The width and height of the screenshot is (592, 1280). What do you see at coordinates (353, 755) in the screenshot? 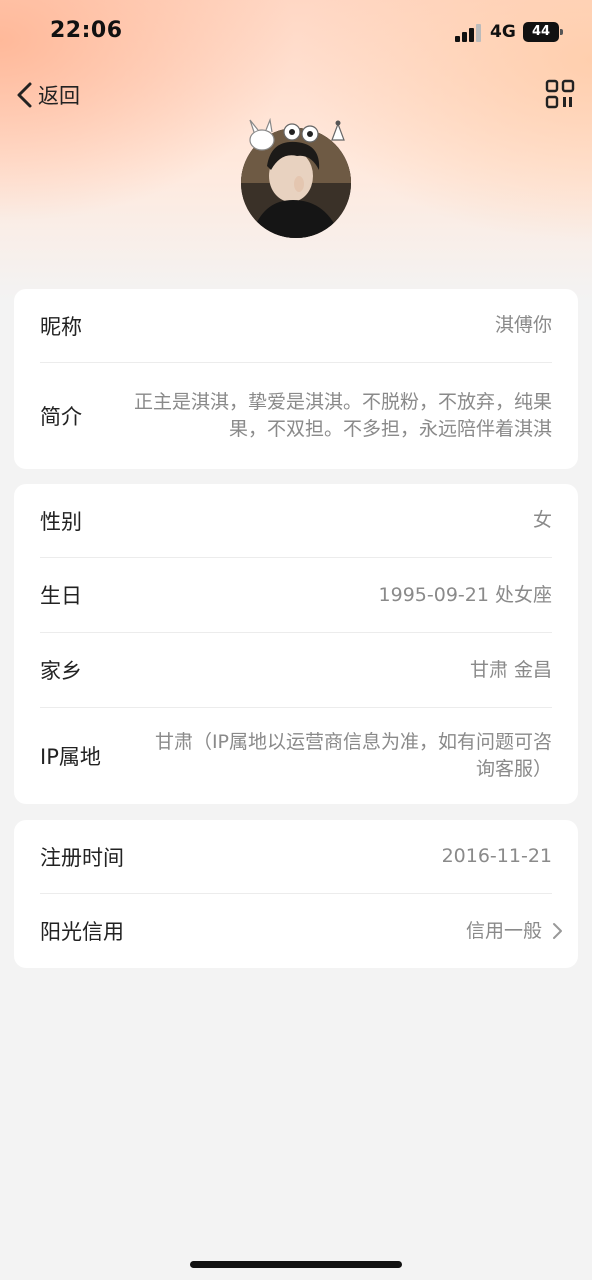
I see `ip-location-value: 甘肃（IP属地以运营商信息为准，如有问题可咨询客服）` at bounding box center [353, 755].